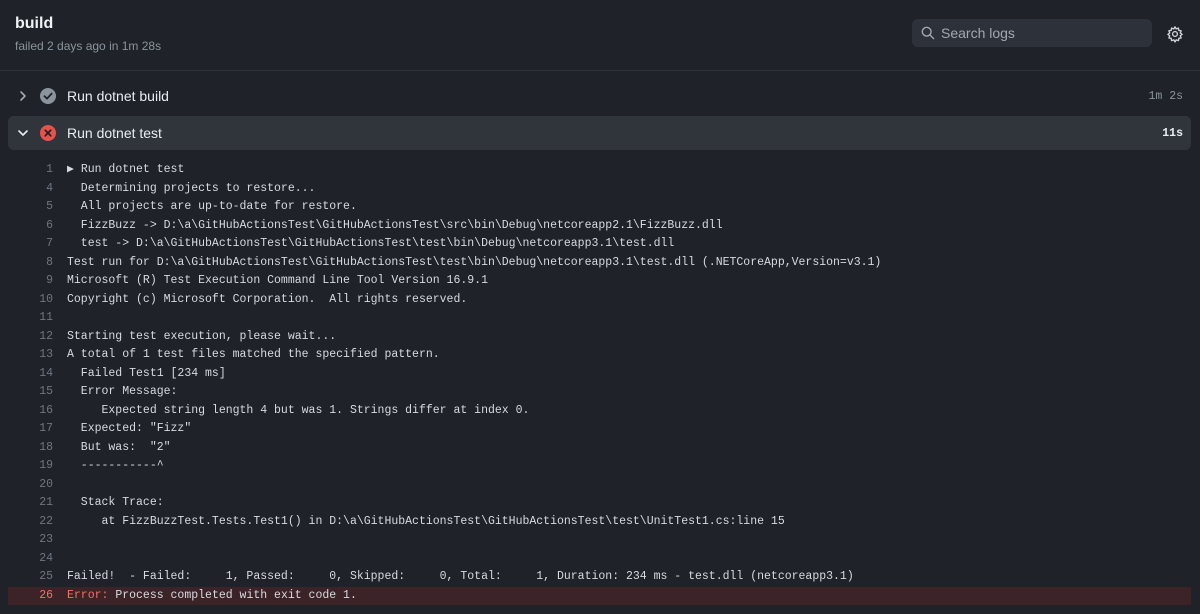  What do you see at coordinates (599, 392) in the screenshot?
I see `log-line: 15 Error Message:` at bounding box center [599, 392].